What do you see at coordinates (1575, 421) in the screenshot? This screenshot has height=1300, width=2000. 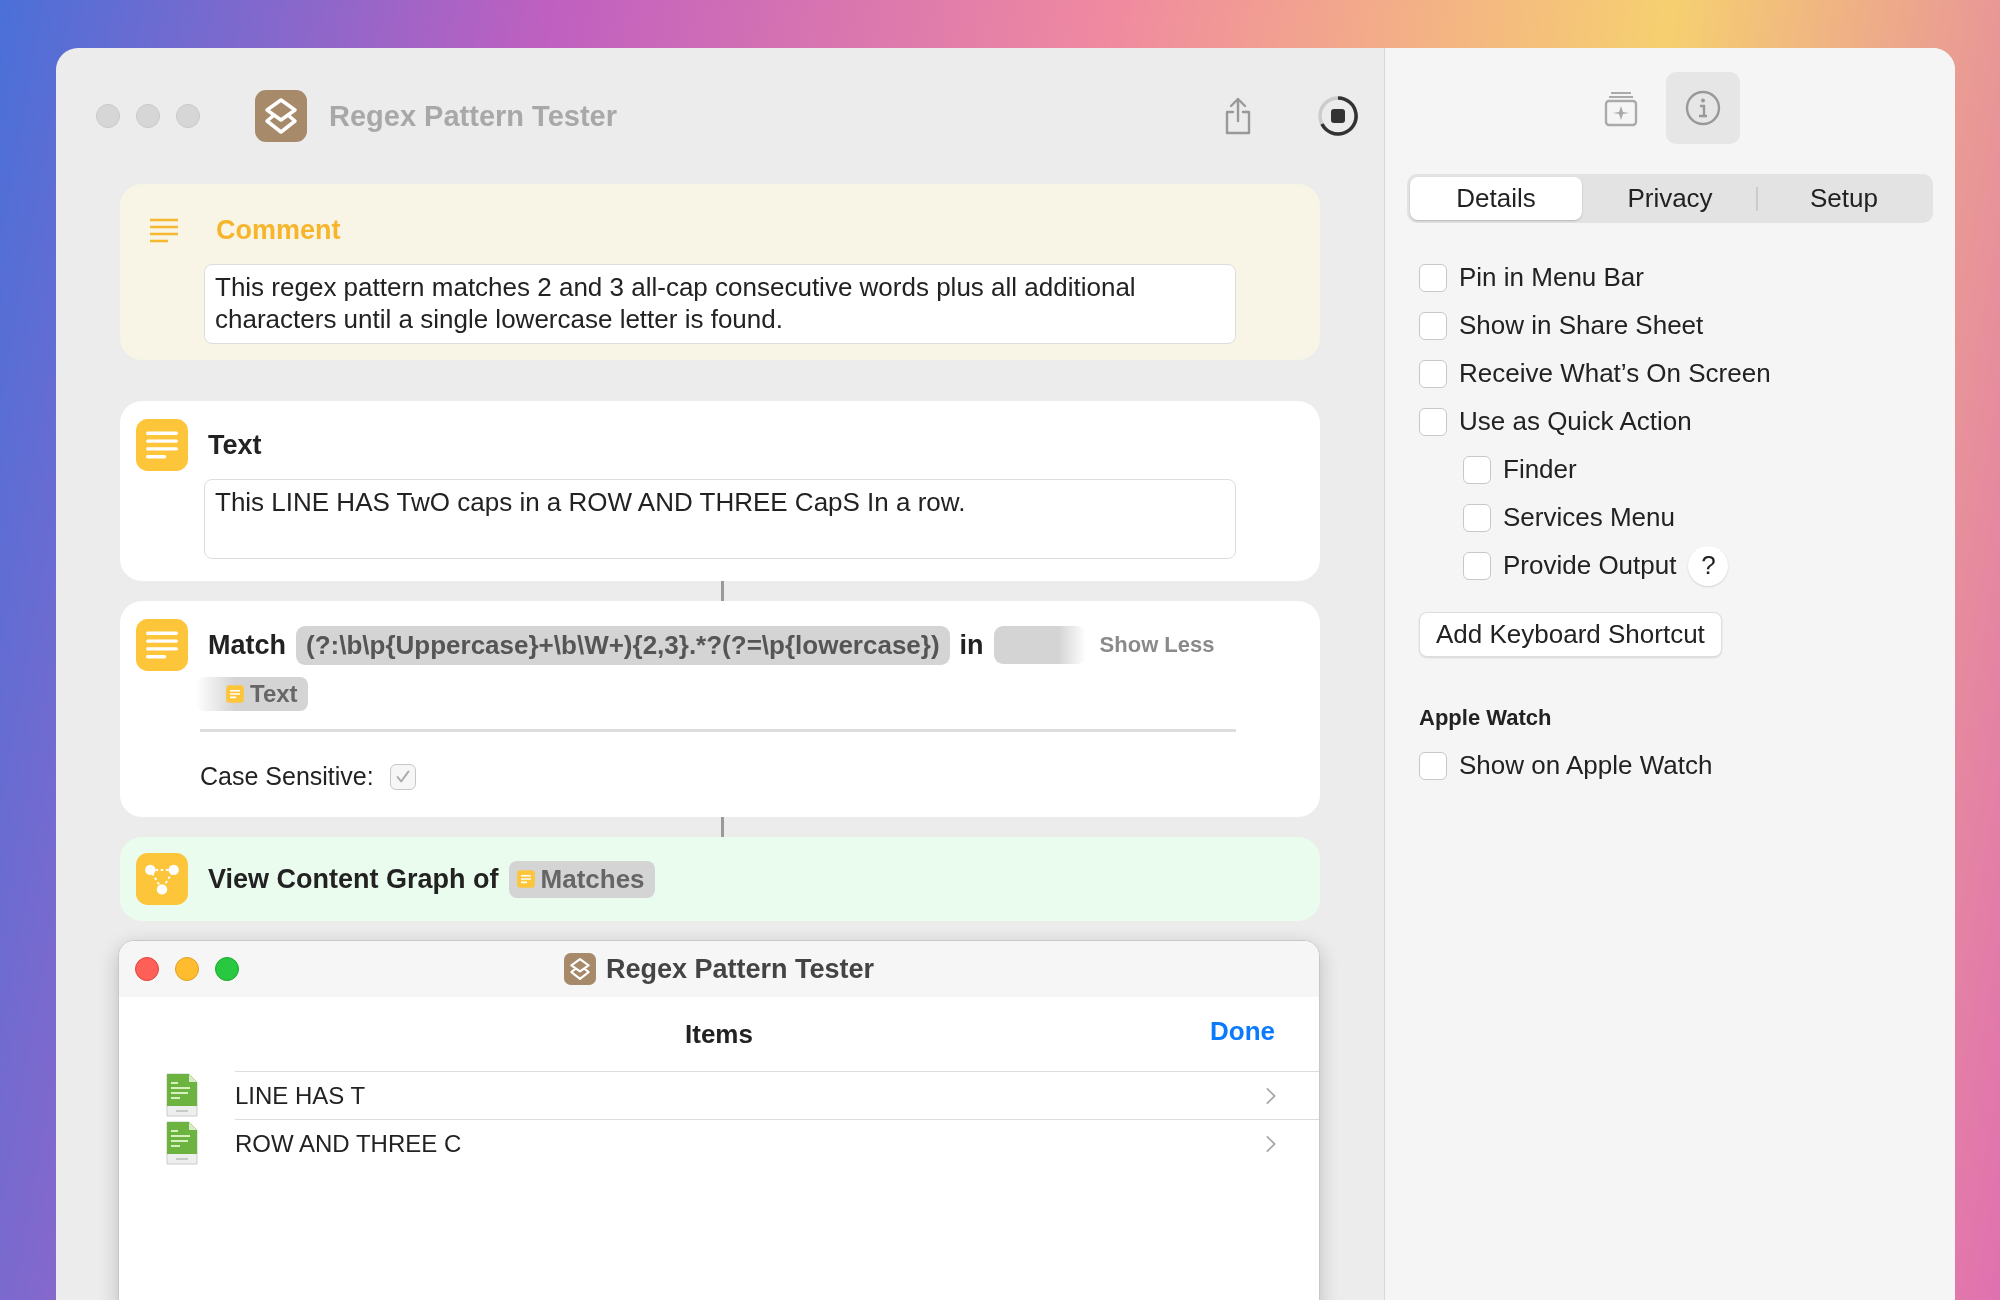 I see `checkbox-label: Use as Quick Action` at bounding box center [1575, 421].